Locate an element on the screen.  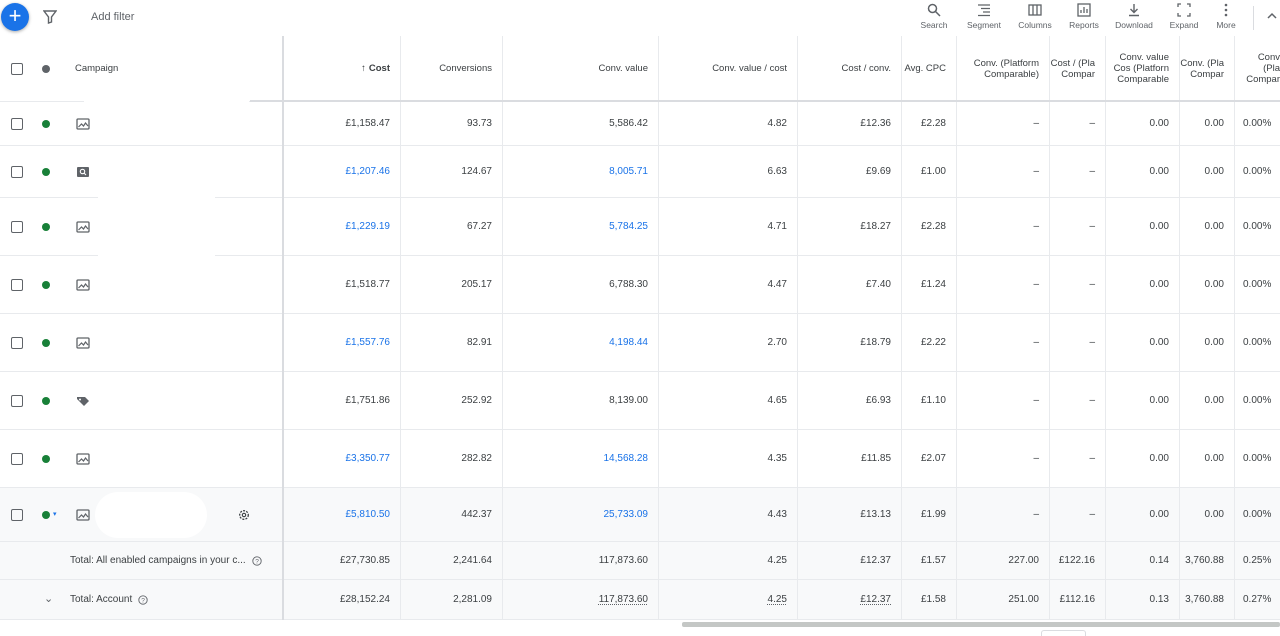
cell-cost: £1,207.46 is located at coordinates (342, 171).